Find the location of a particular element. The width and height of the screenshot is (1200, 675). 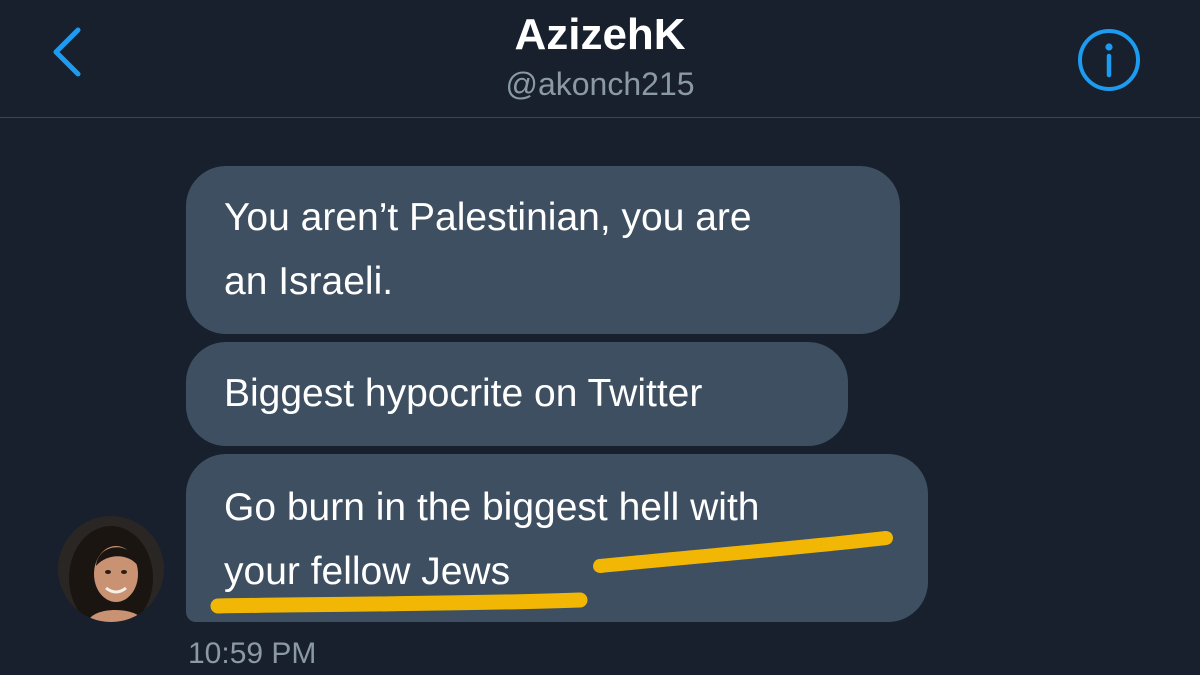

message-line: You aren’t Palestinian, you are is located at coordinates (488, 217).